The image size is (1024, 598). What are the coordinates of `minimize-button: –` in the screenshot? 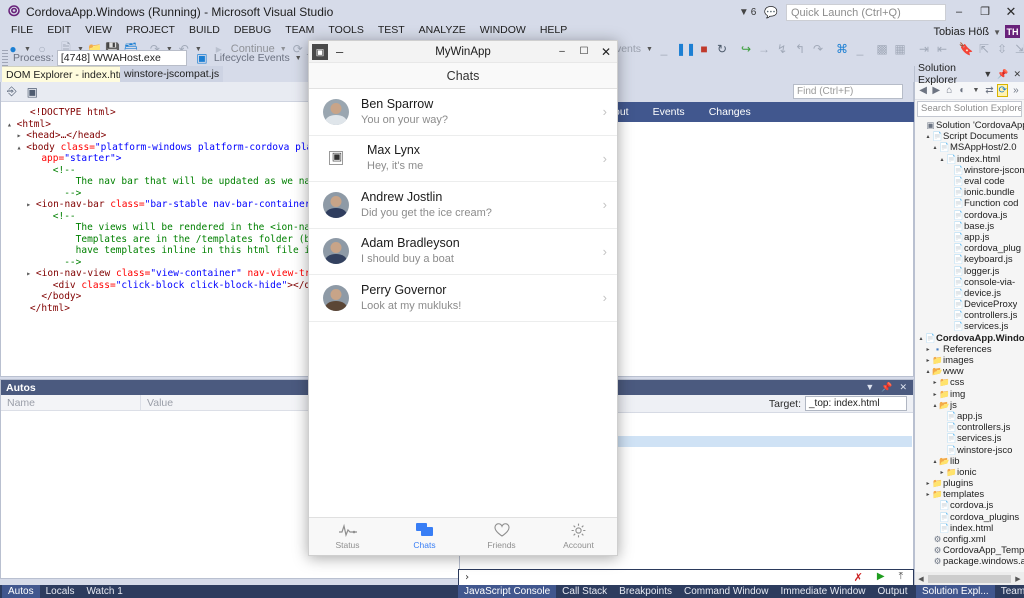 It's located at (959, 12).